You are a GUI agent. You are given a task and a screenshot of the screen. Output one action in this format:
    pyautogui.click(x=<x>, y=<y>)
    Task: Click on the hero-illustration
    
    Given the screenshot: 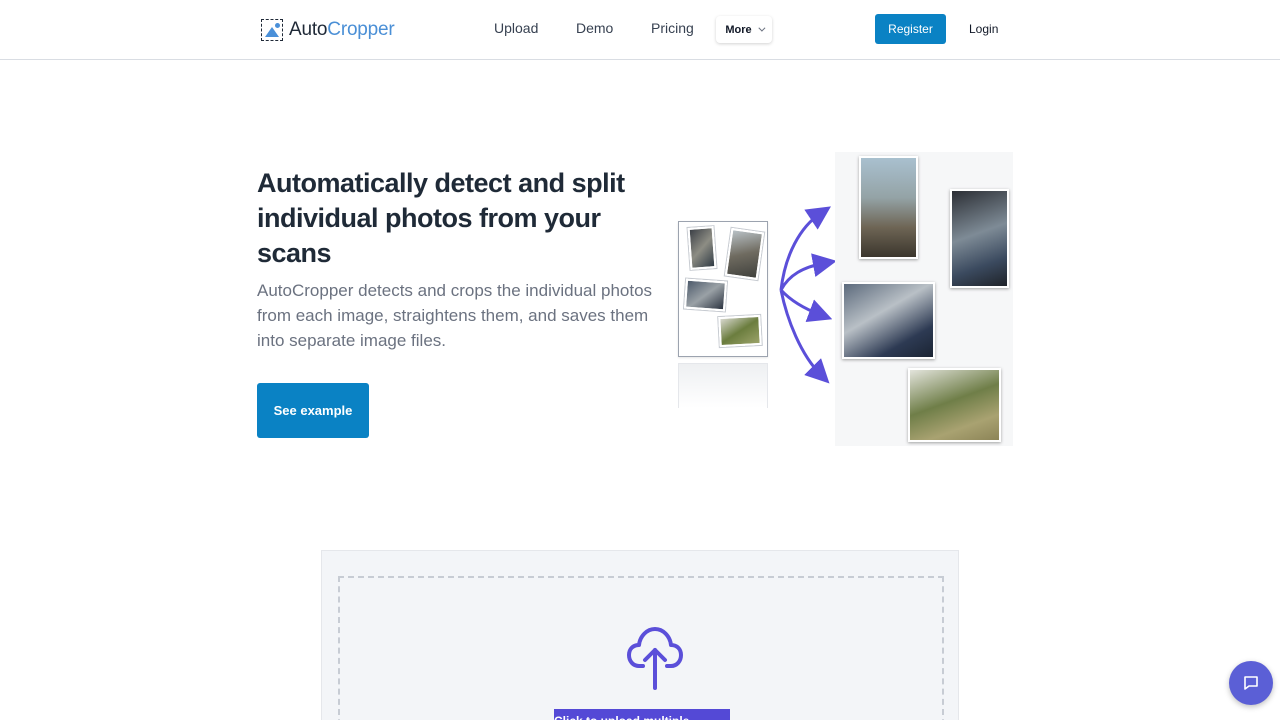 What is the action you would take?
    pyautogui.click(x=845, y=300)
    